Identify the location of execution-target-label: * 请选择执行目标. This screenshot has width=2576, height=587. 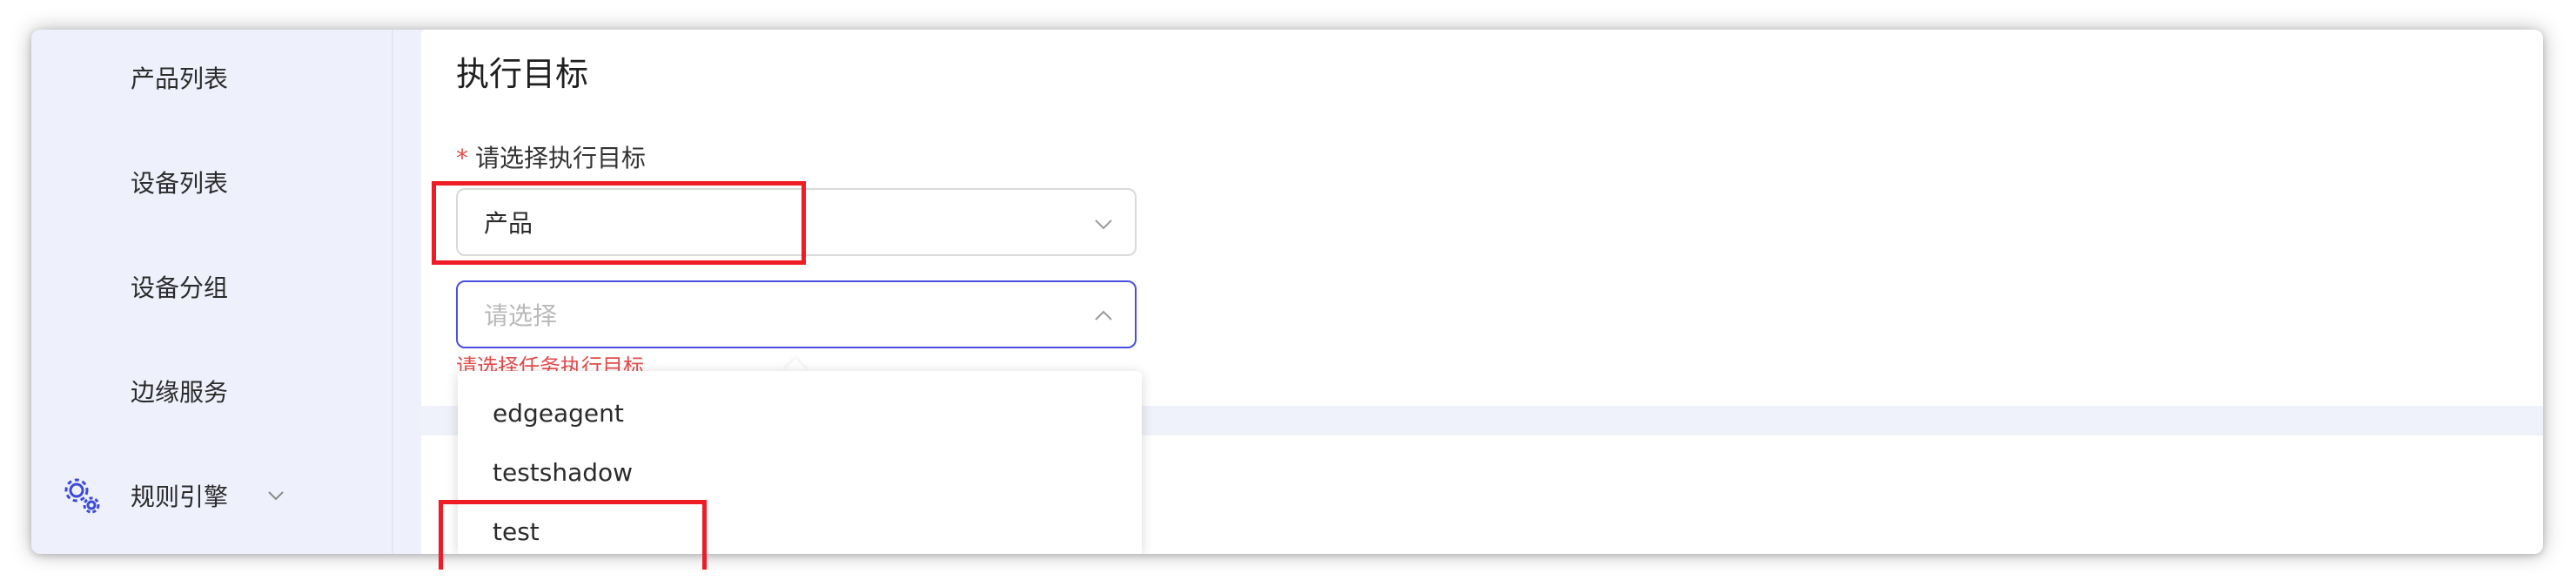
(551, 156).